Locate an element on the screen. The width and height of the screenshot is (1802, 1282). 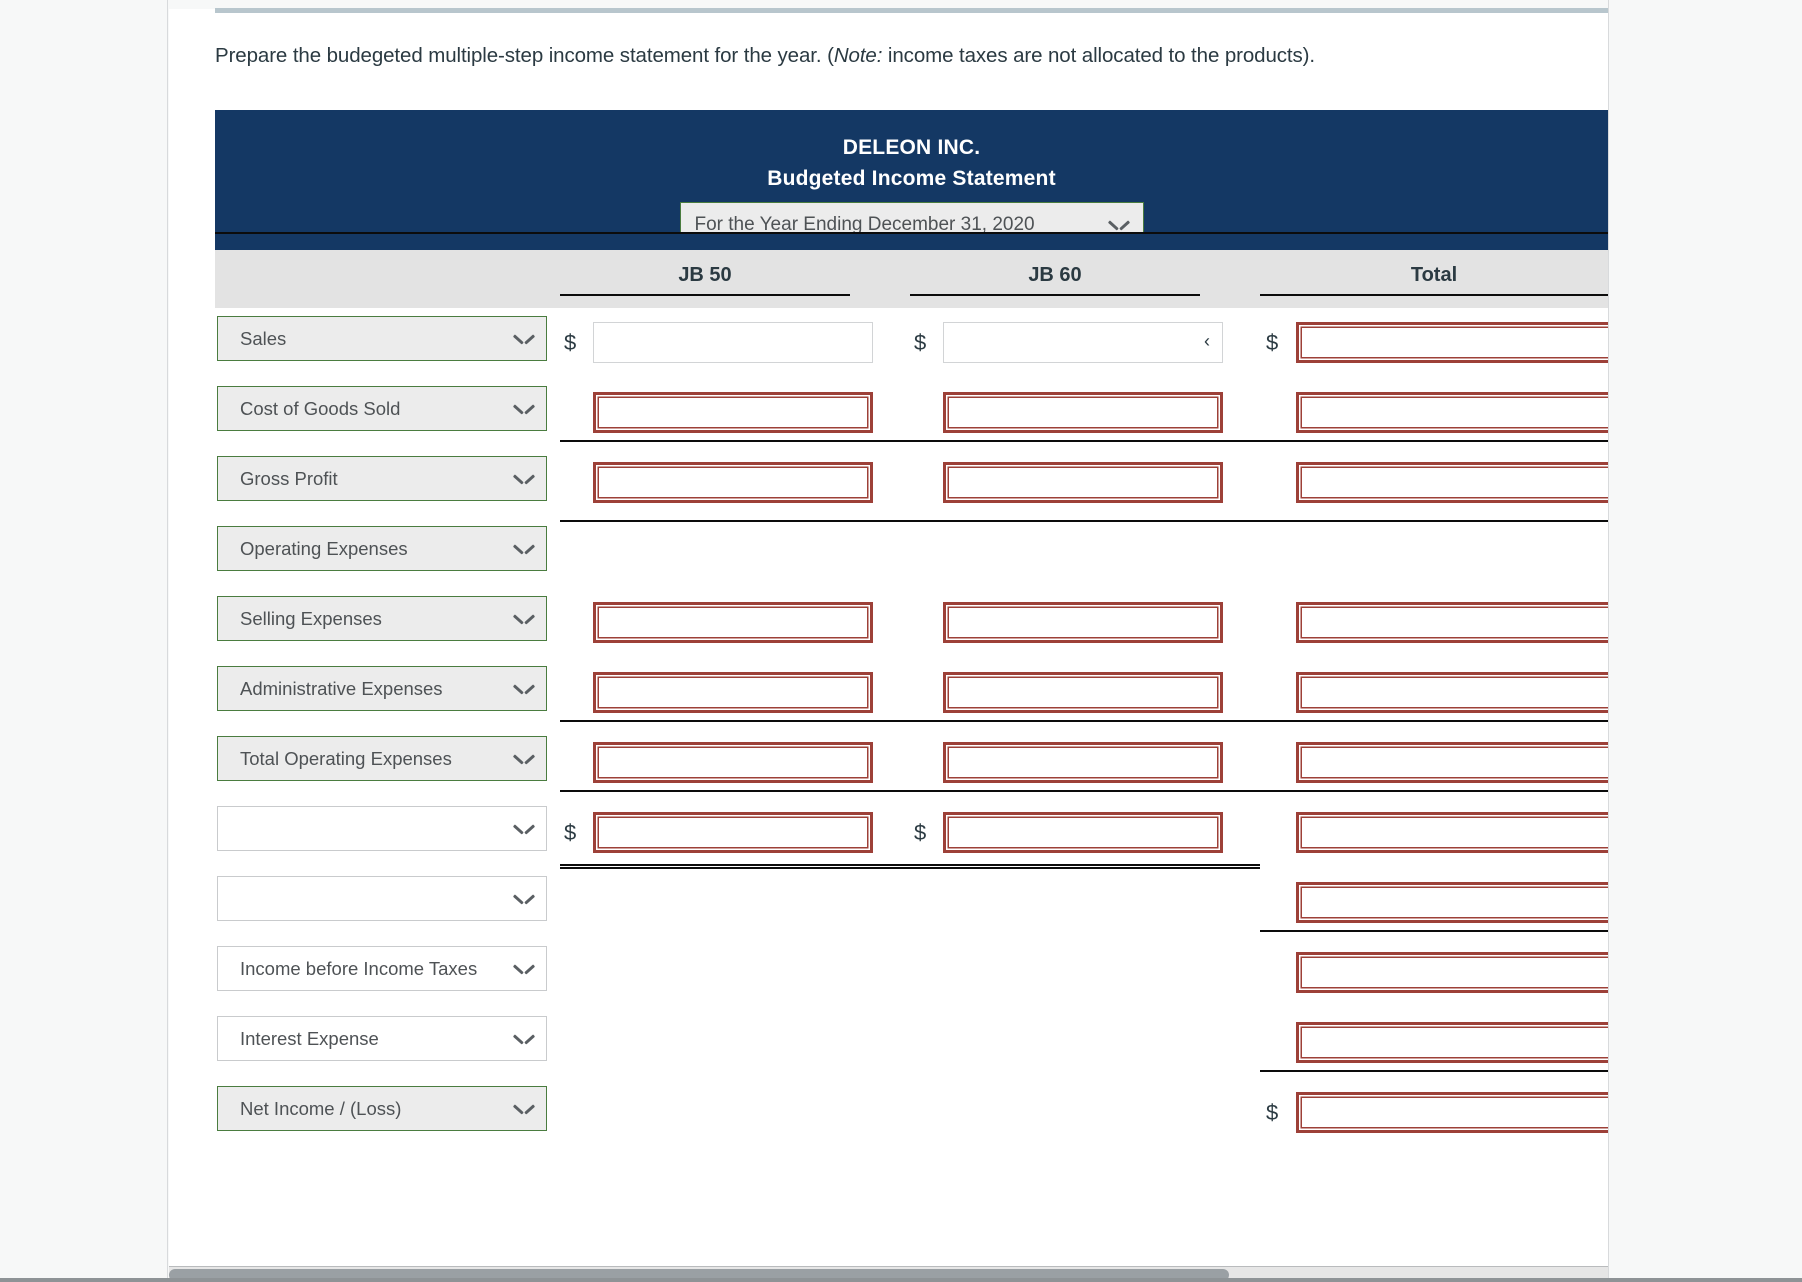
input-sales-jb60: ‹ is located at coordinates (1083, 342).